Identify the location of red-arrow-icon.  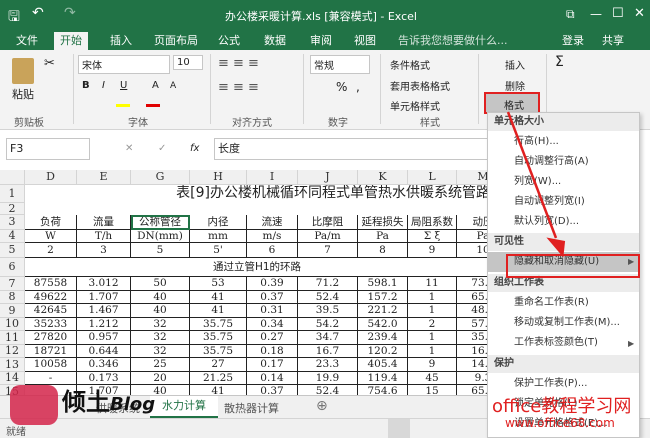
(536, 184).